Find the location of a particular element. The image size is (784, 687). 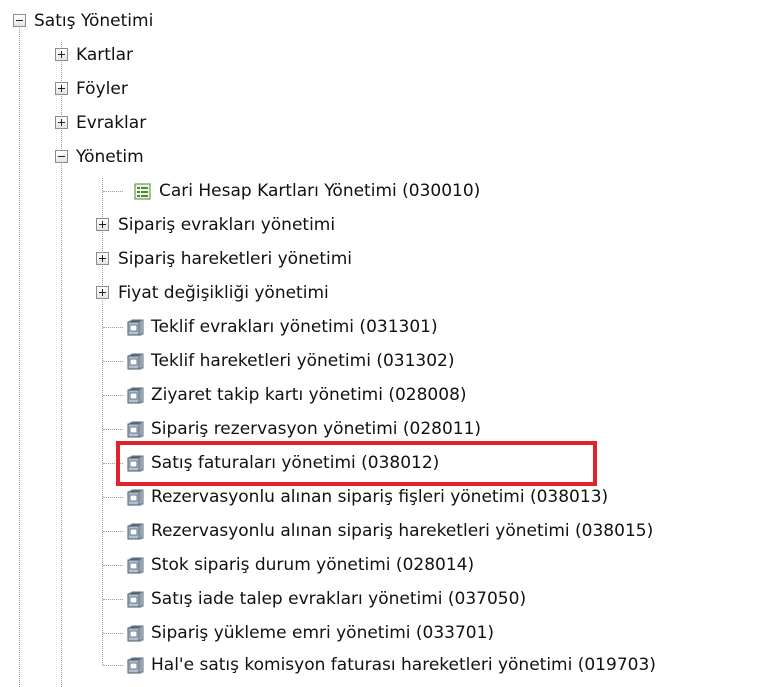

tree-item-cari-hesap: Cari Hesap Kartları Yönetimi (030010) is located at coordinates (350, 191).